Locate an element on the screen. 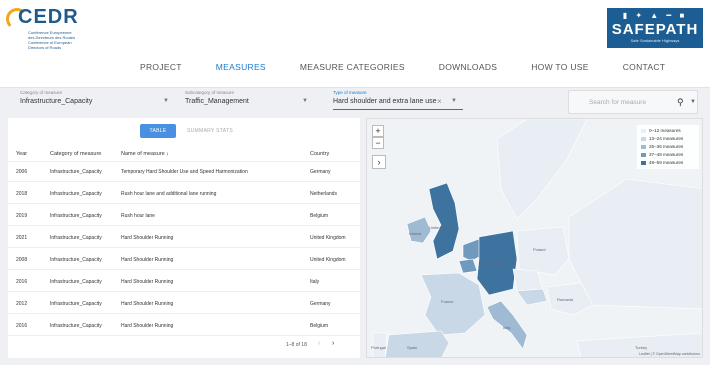  clear-icon: × is located at coordinates (439, 101).